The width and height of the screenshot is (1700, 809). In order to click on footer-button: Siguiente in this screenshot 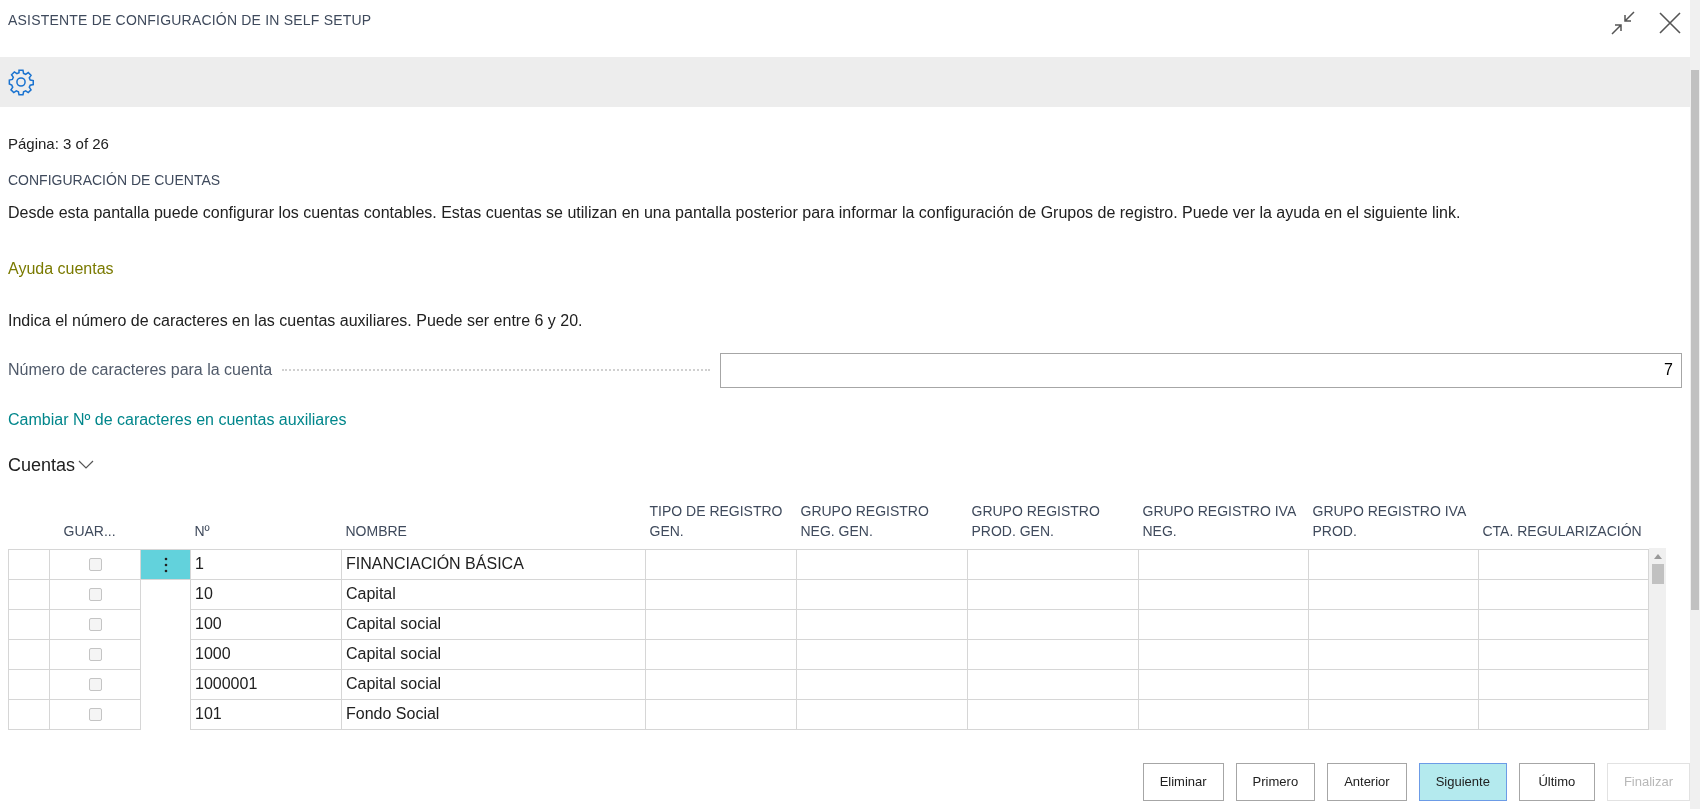, I will do `click(1462, 782)`.